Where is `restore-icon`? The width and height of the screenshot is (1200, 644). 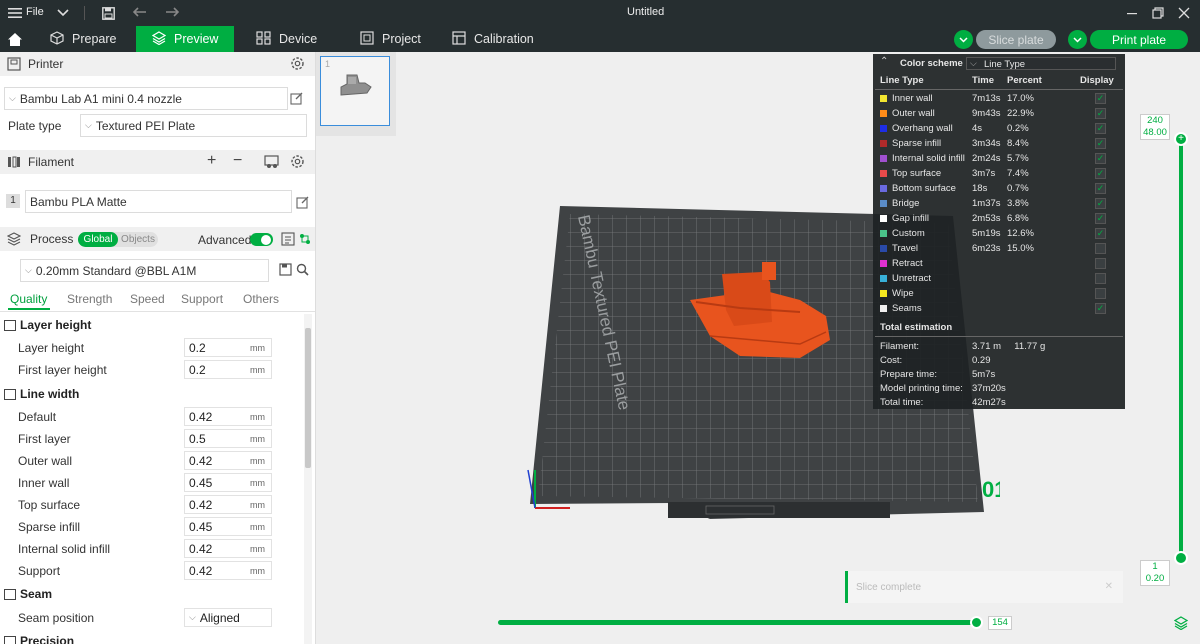 restore-icon is located at coordinates (1158, 13).